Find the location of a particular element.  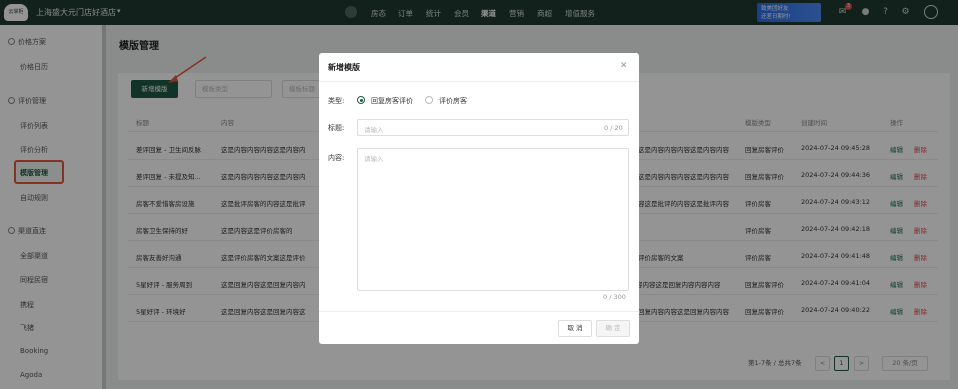

confirm-button: 确 定 is located at coordinates (613, 328).